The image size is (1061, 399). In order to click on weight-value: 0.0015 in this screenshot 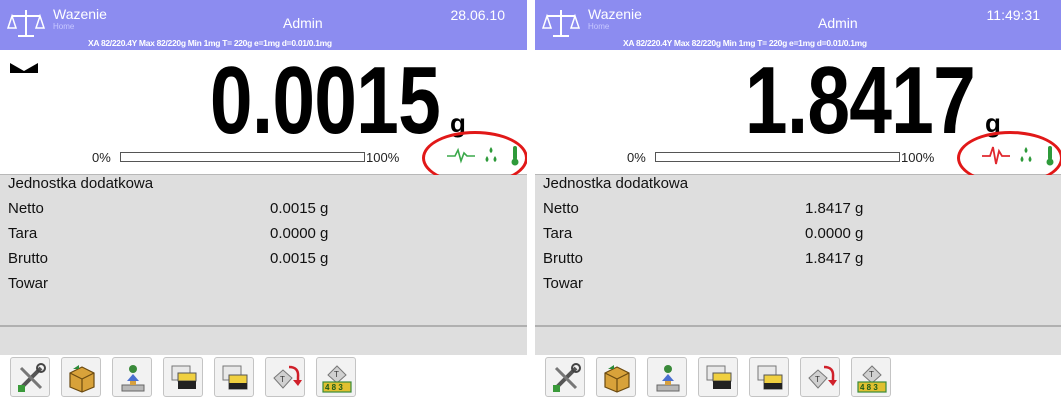, I will do `click(325, 100)`.